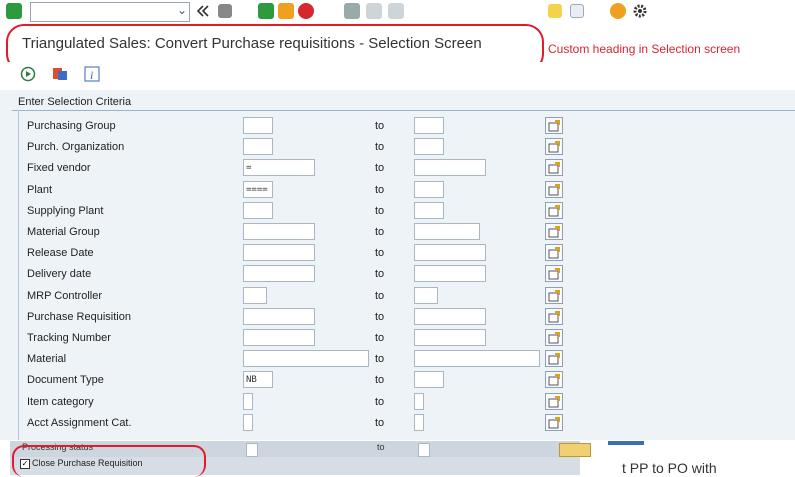 This screenshot has height=477, width=795. What do you see at coordinates (397, 318) in the screenshot?
I see `selection-row: Purchase Requisition to` at bounding box center [397, 318].